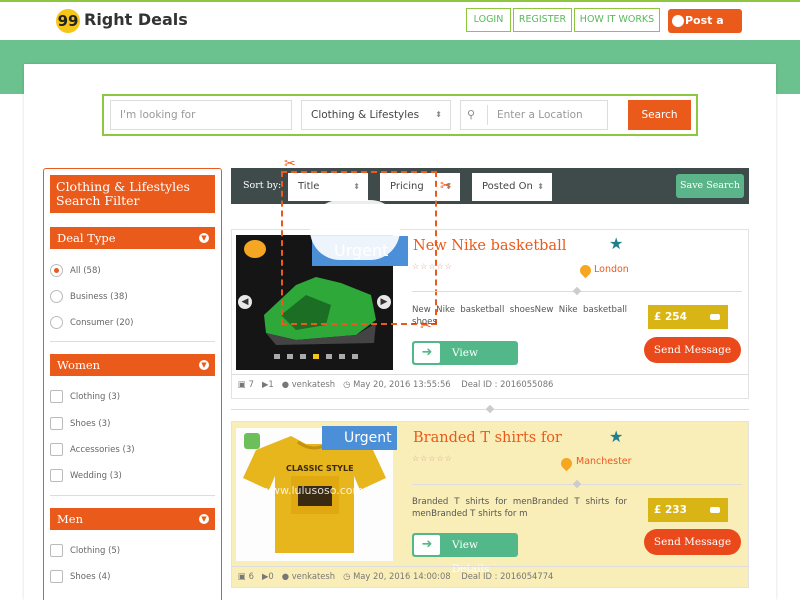 The height and width of the screenshot is (600, 800). Describe the element at coordinates (201, 115) in the screenshot. I see `keyword-input: I'm looking for` at that location.